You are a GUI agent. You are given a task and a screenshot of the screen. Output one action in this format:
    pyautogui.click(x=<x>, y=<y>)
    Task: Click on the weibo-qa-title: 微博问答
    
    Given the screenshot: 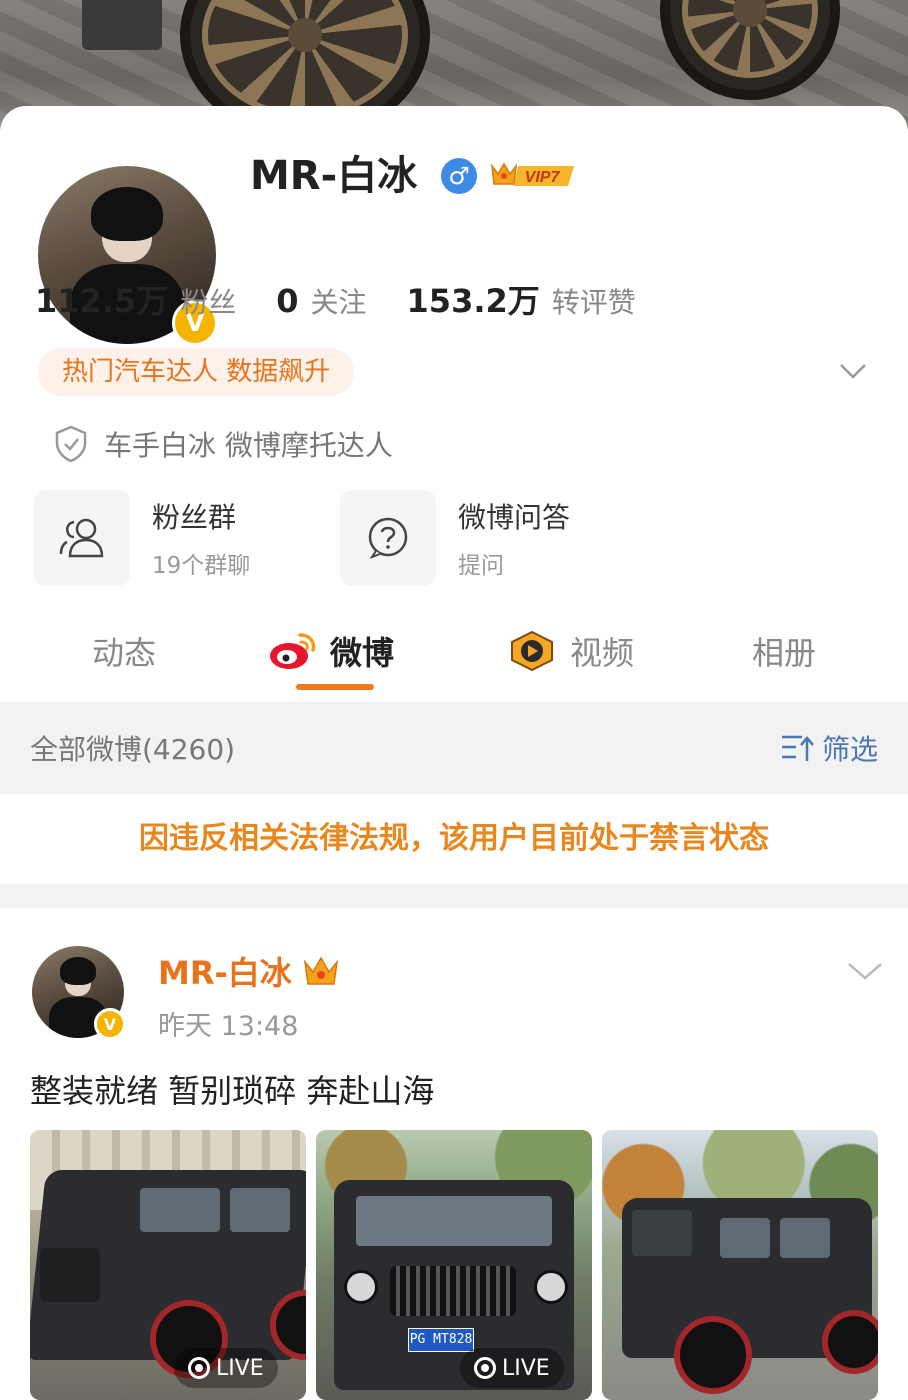 What is the action you would take?
    pyautogui.click(x=514, y=517)
    